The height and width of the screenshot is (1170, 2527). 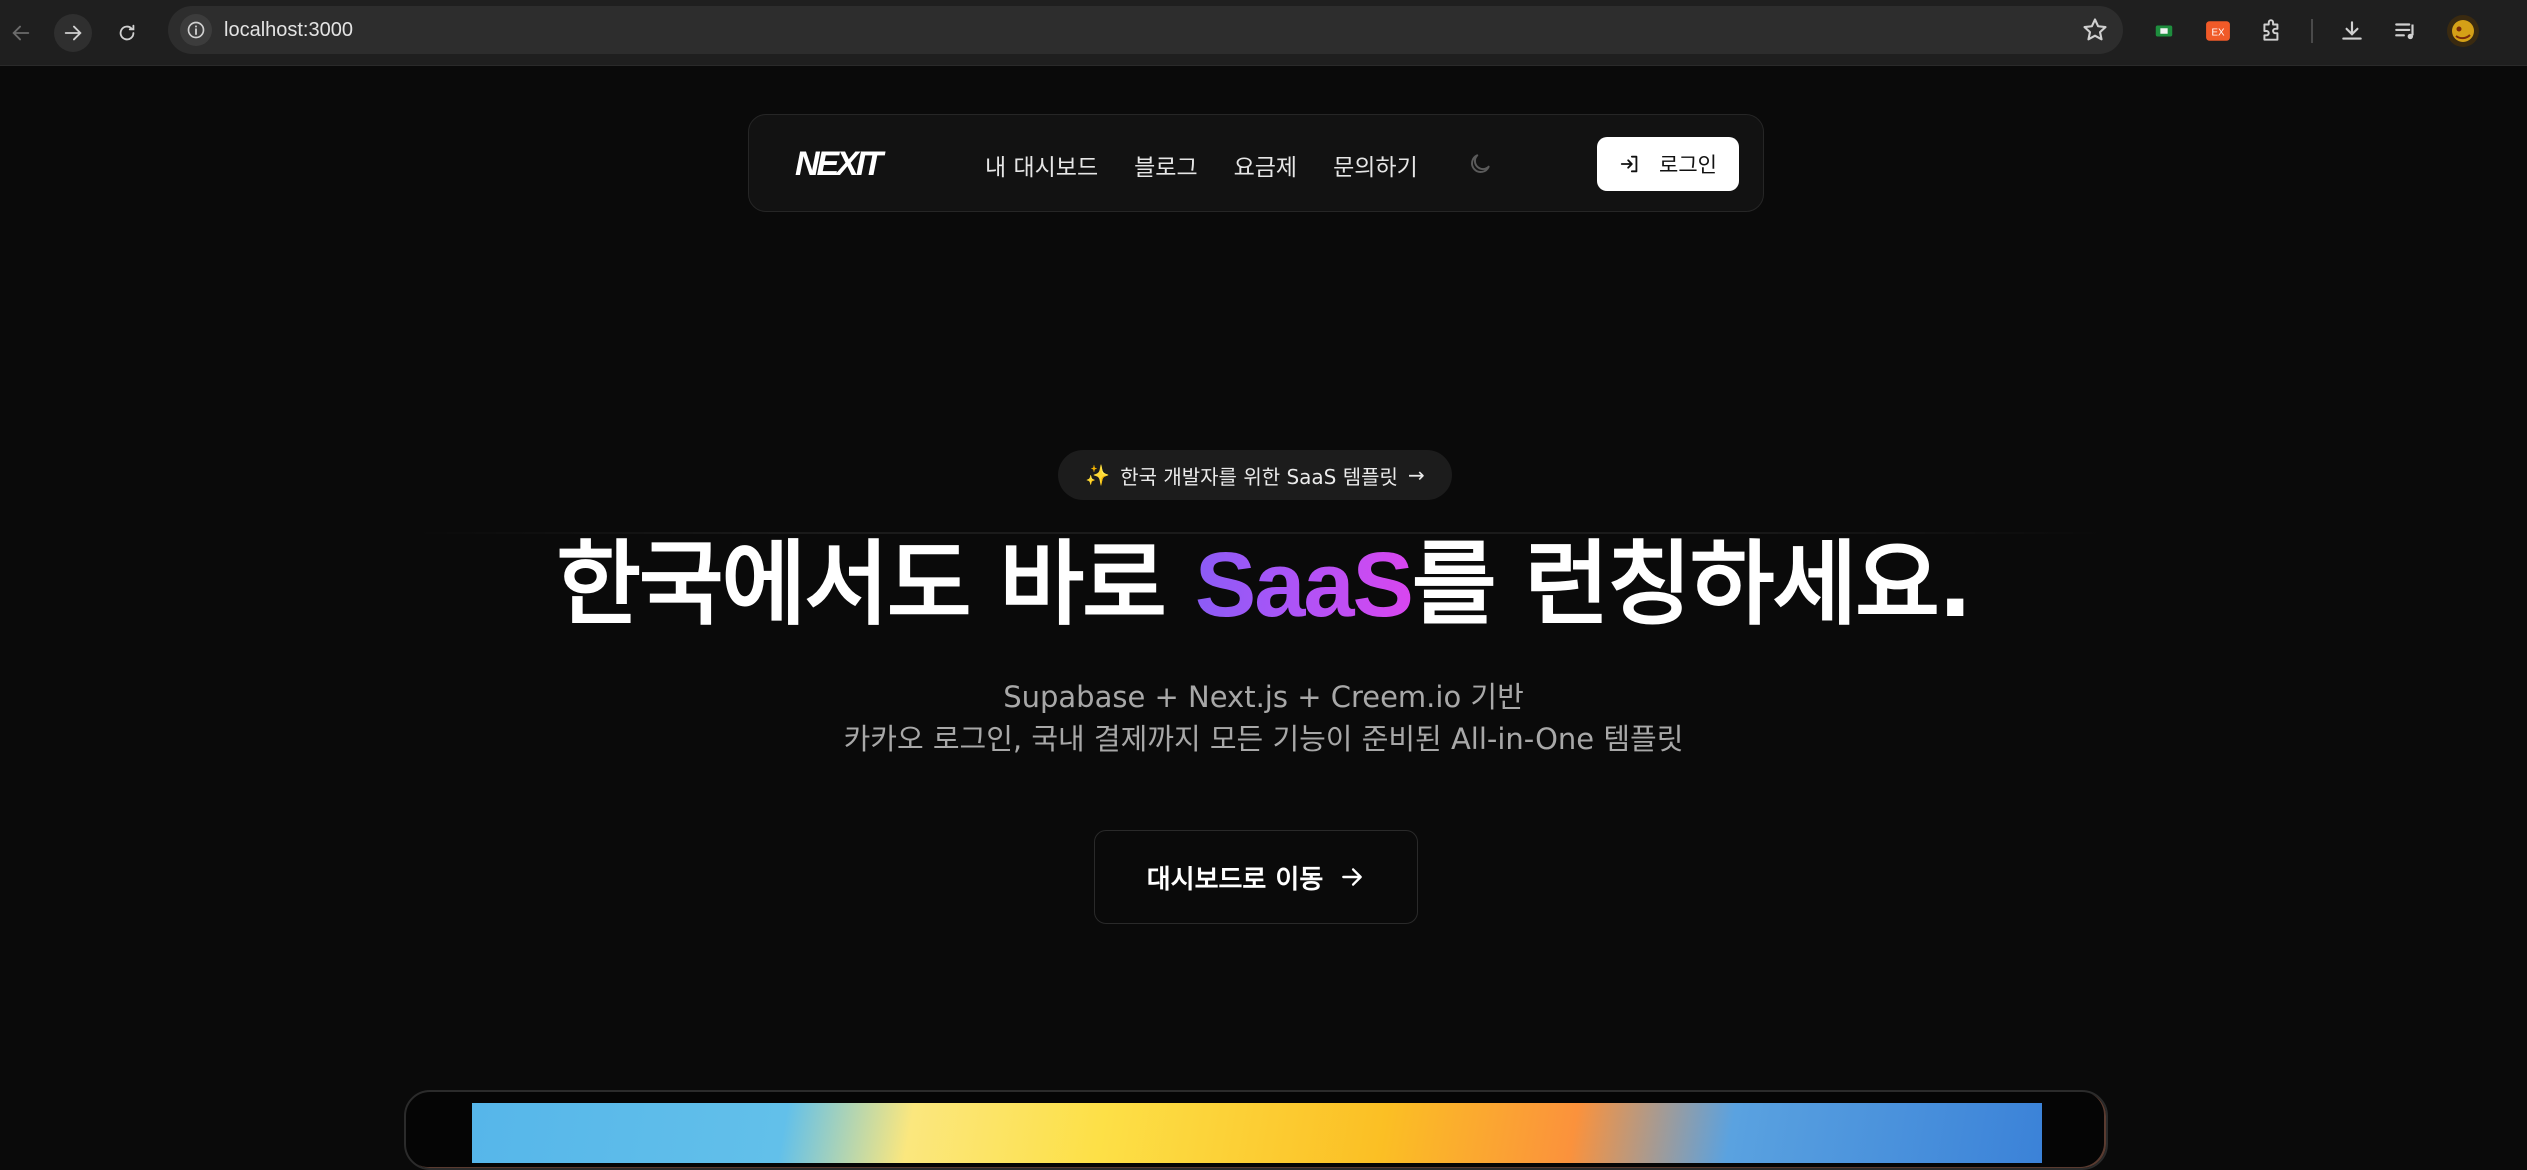 I want to click on puzzle-extensions-icon, so click(x=2272, y=31).